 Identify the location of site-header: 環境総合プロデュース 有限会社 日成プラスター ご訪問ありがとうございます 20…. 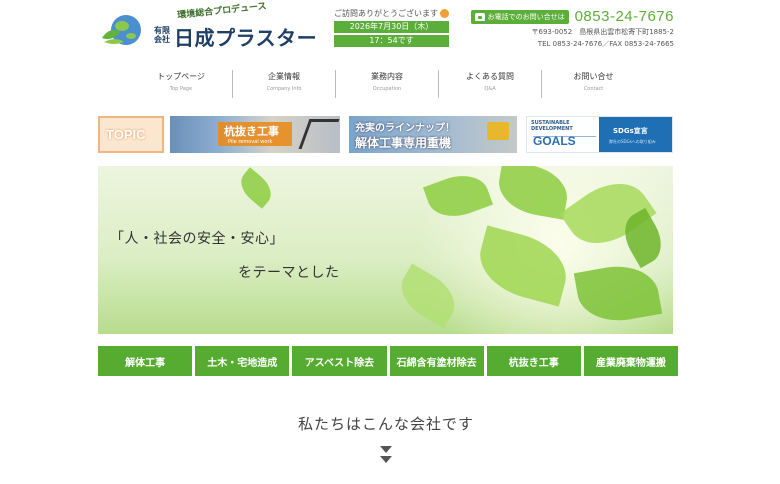
(390, 30).